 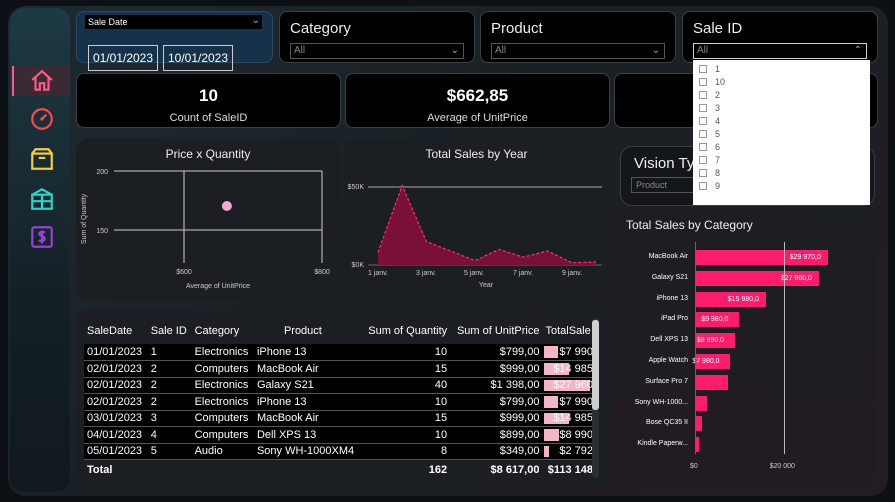 I want to click on category-label: MacBook Air, so click(x=668, y=256).